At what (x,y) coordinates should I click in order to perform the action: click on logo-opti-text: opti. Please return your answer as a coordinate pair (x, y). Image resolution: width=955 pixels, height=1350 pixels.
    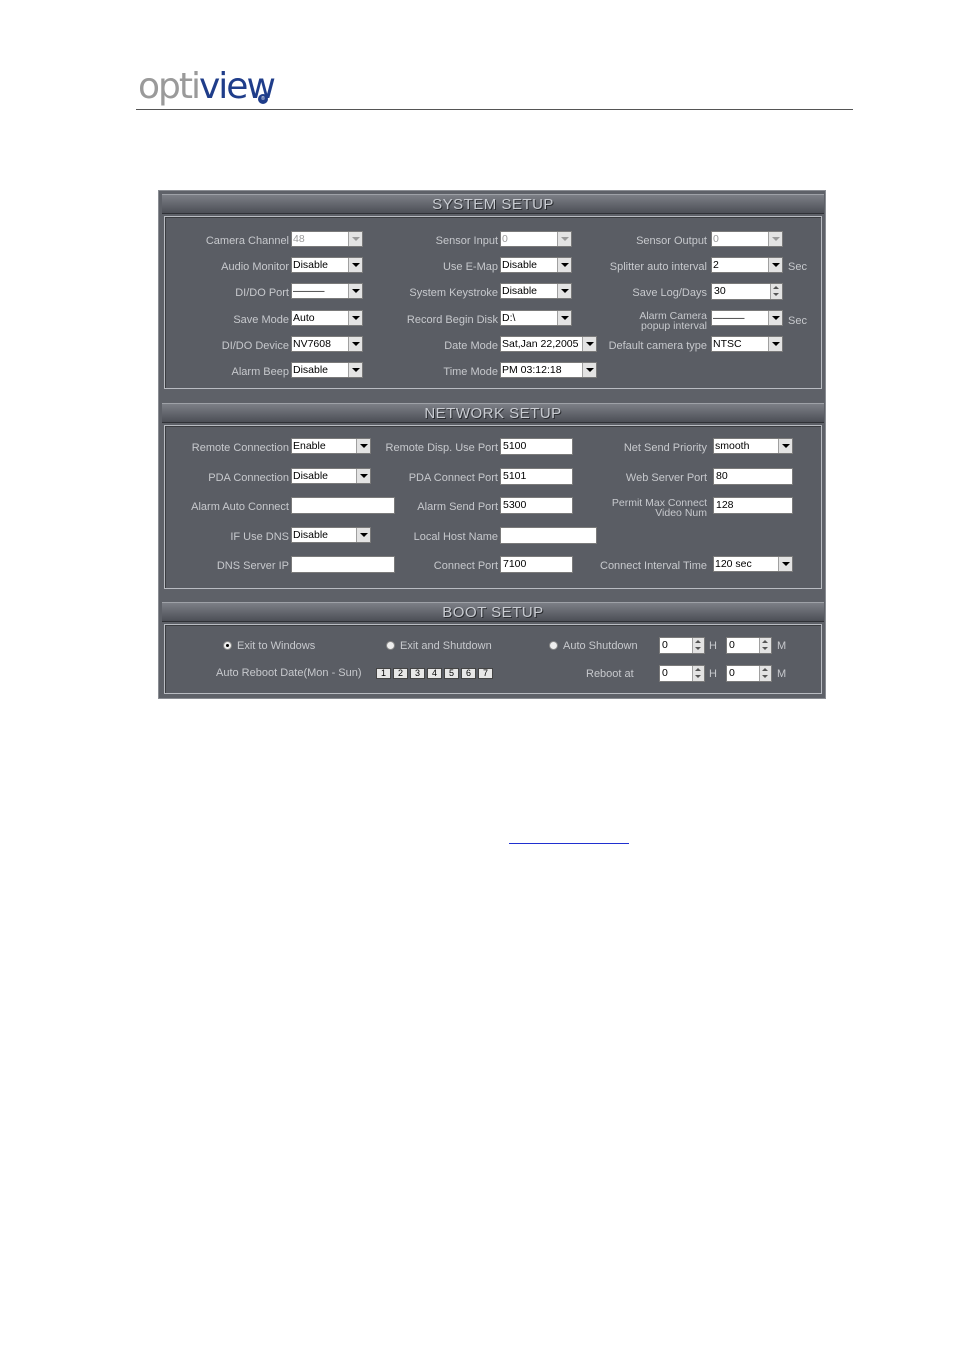
    Looking at the image, I should click on (169, 86).